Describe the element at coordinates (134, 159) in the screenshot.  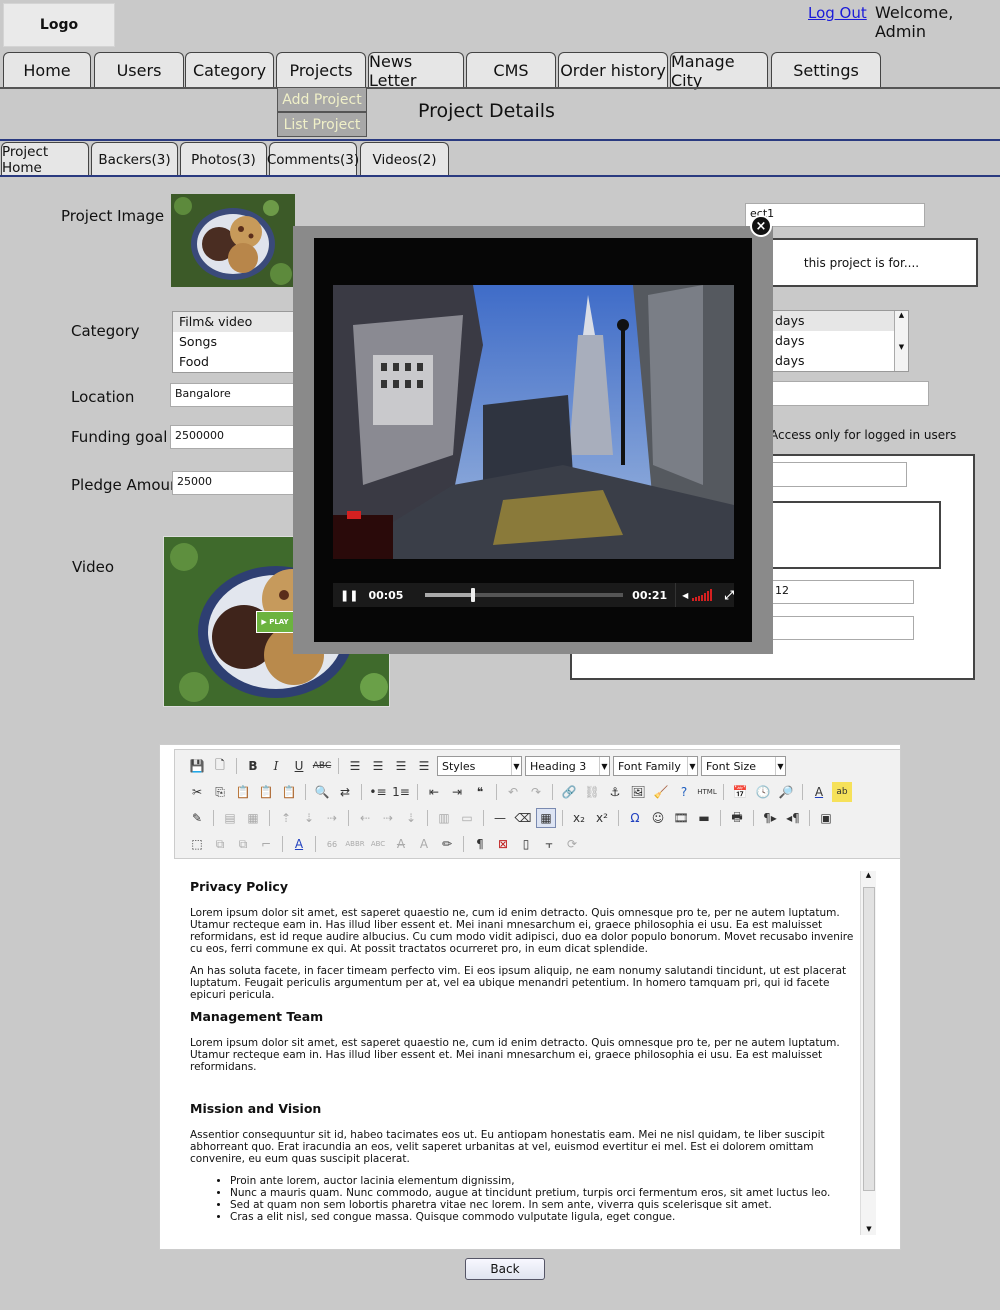
I see `subtab-backers: Backers(3)` at that location.